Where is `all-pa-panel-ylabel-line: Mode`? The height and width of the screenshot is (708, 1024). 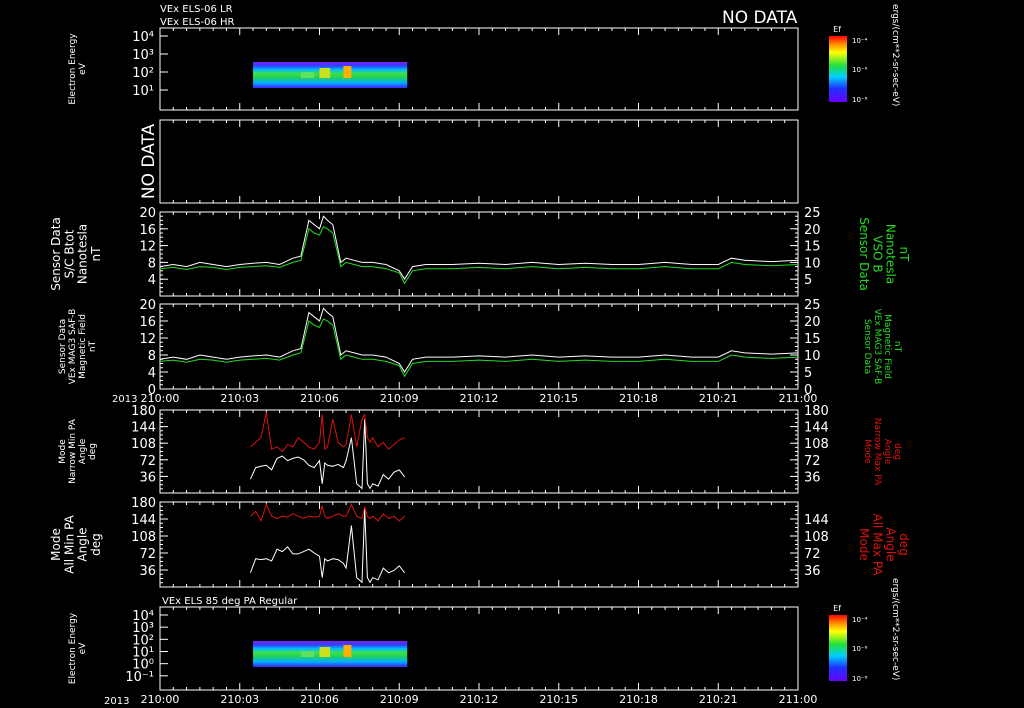
all-pa-panel-ylabel-line: Mode is located at coordinates (56, 544).